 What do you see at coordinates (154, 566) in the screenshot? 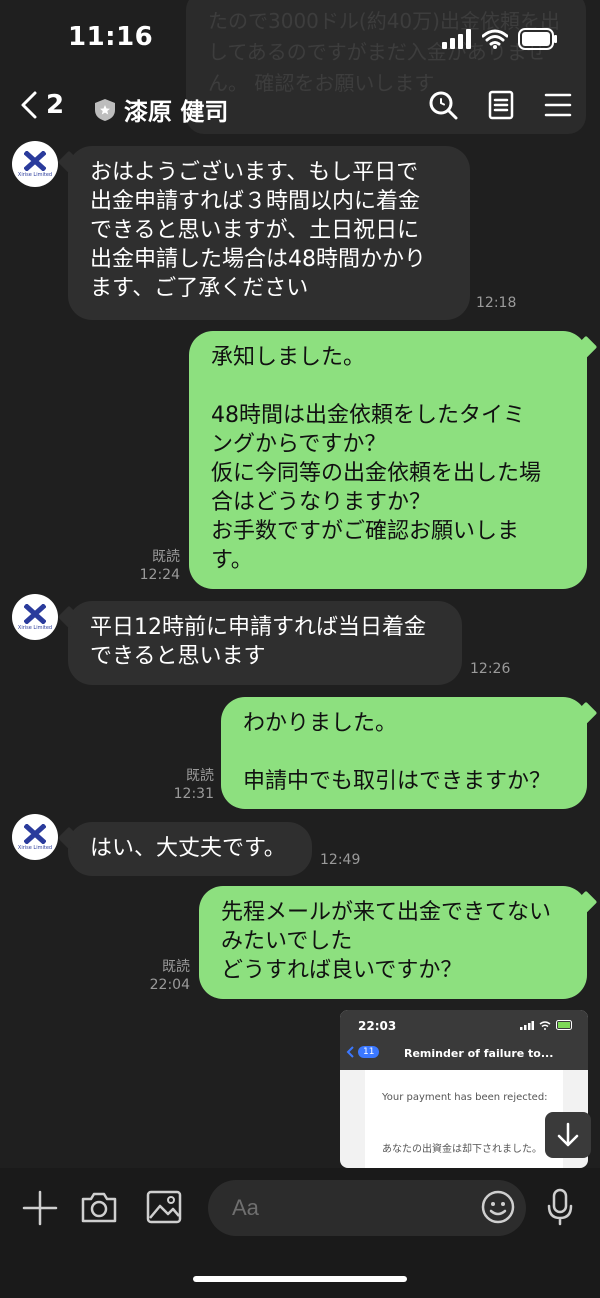
I see `message-read-status: 既読 12:24` at bounding box center [154, 566].